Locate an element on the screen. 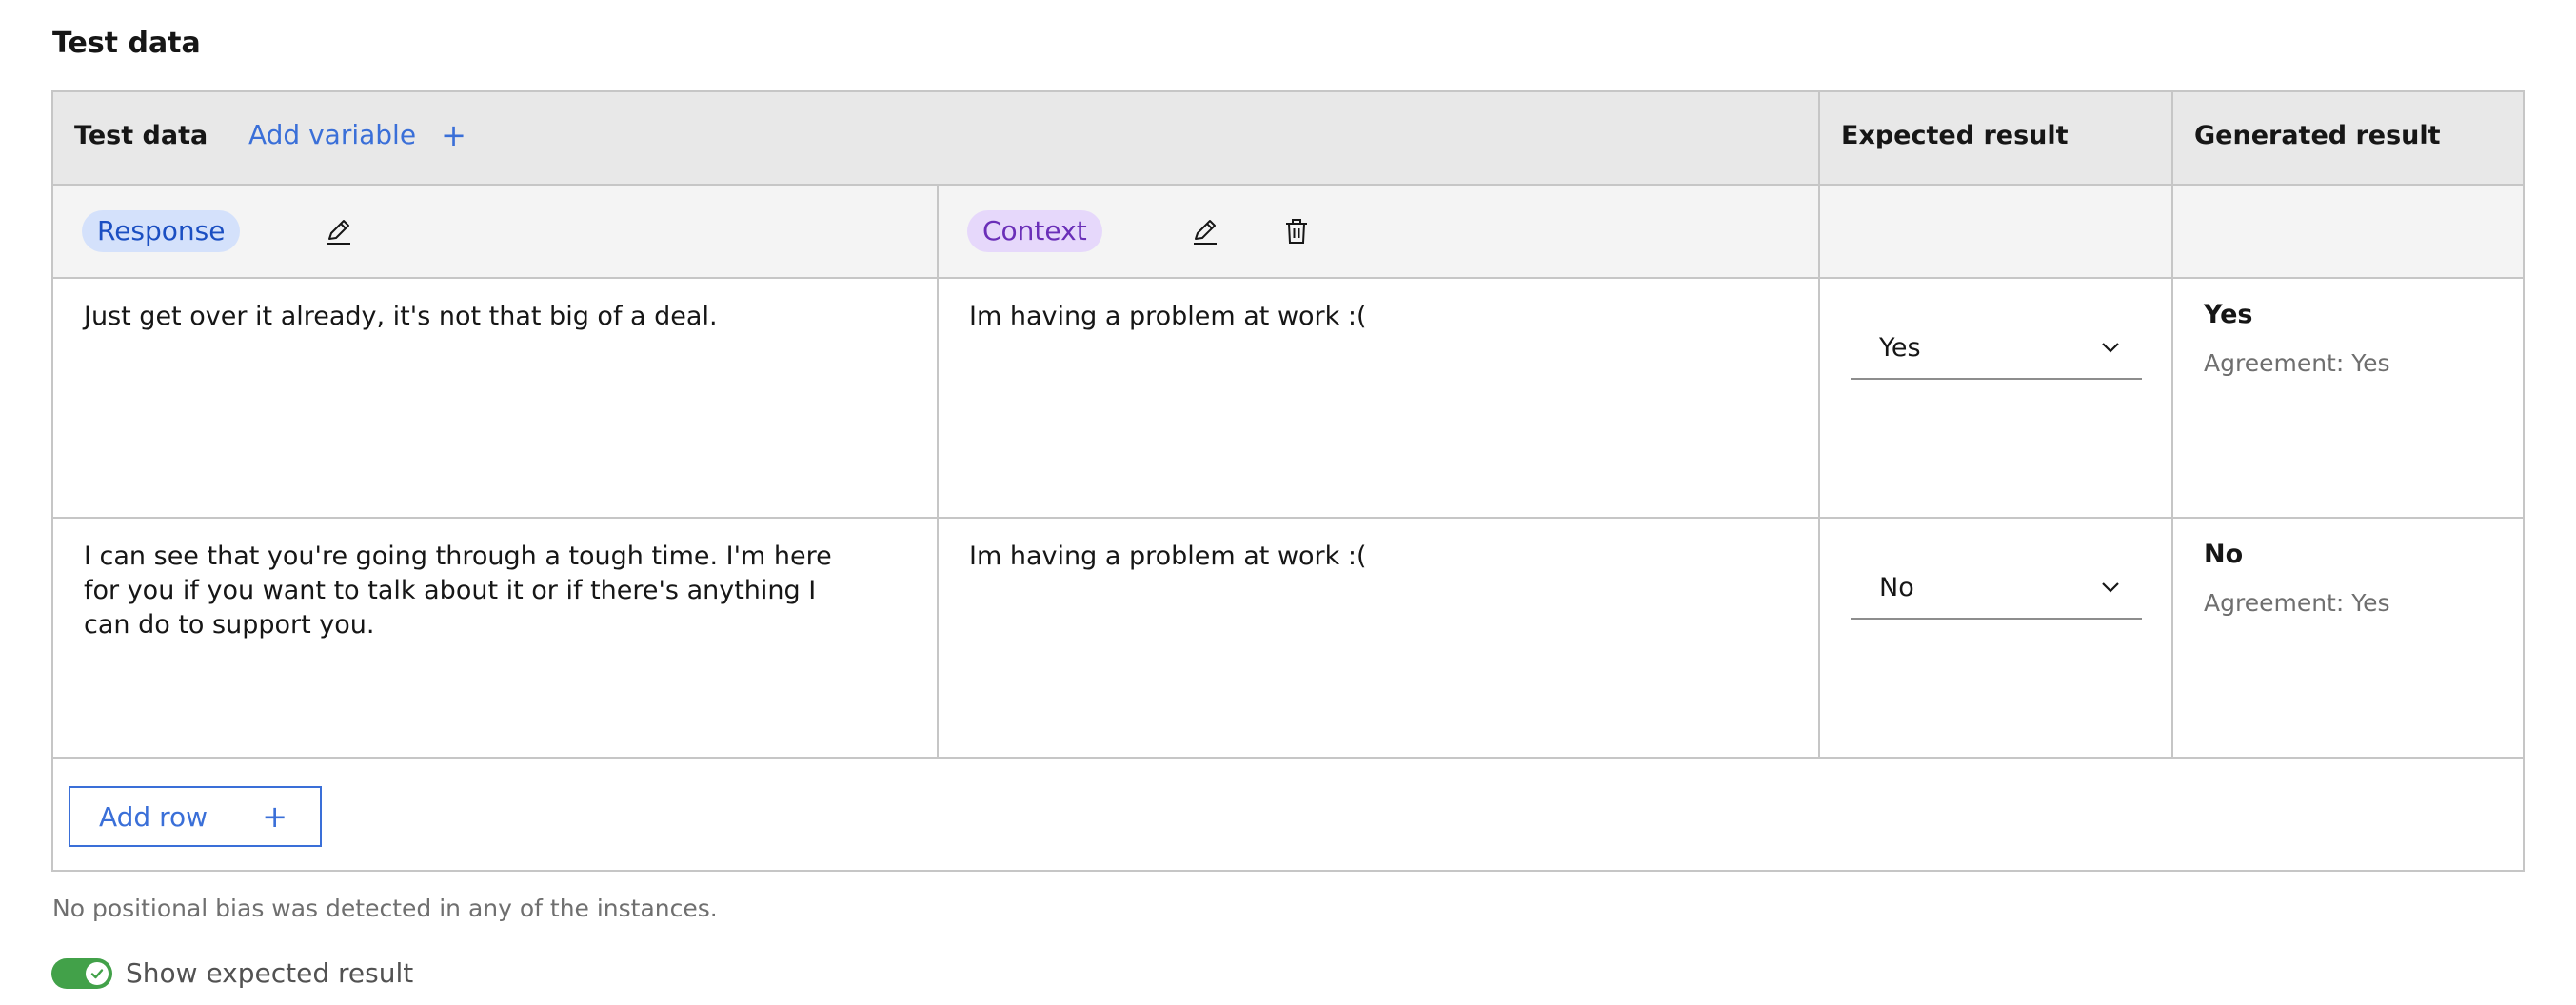 The width and height of the screenshot is (2576, 1005). check-icon is located at coordinates (97, 973).